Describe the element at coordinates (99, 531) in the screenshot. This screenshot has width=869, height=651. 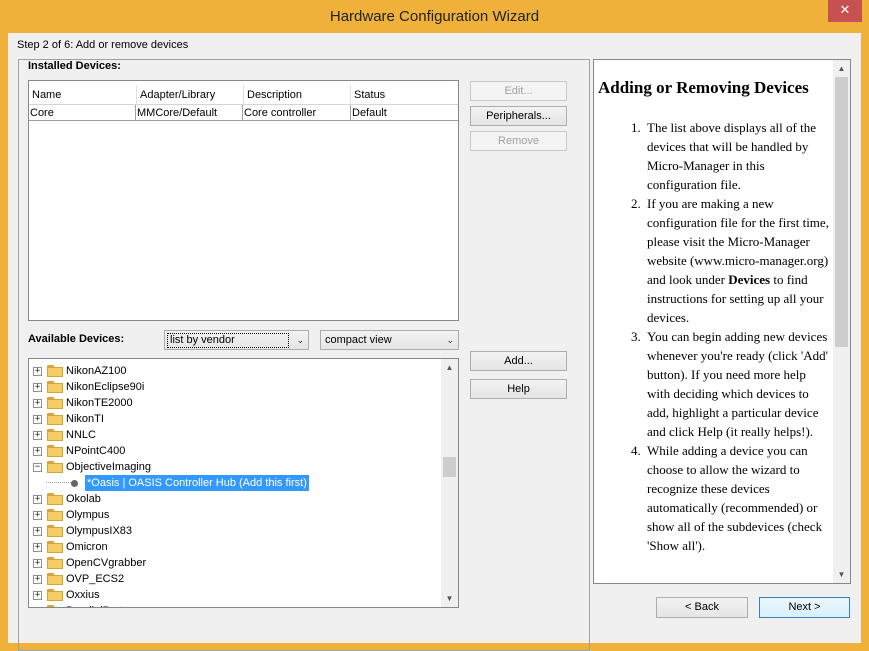
I see `tree-item-label: OlympusIX83` at that location.